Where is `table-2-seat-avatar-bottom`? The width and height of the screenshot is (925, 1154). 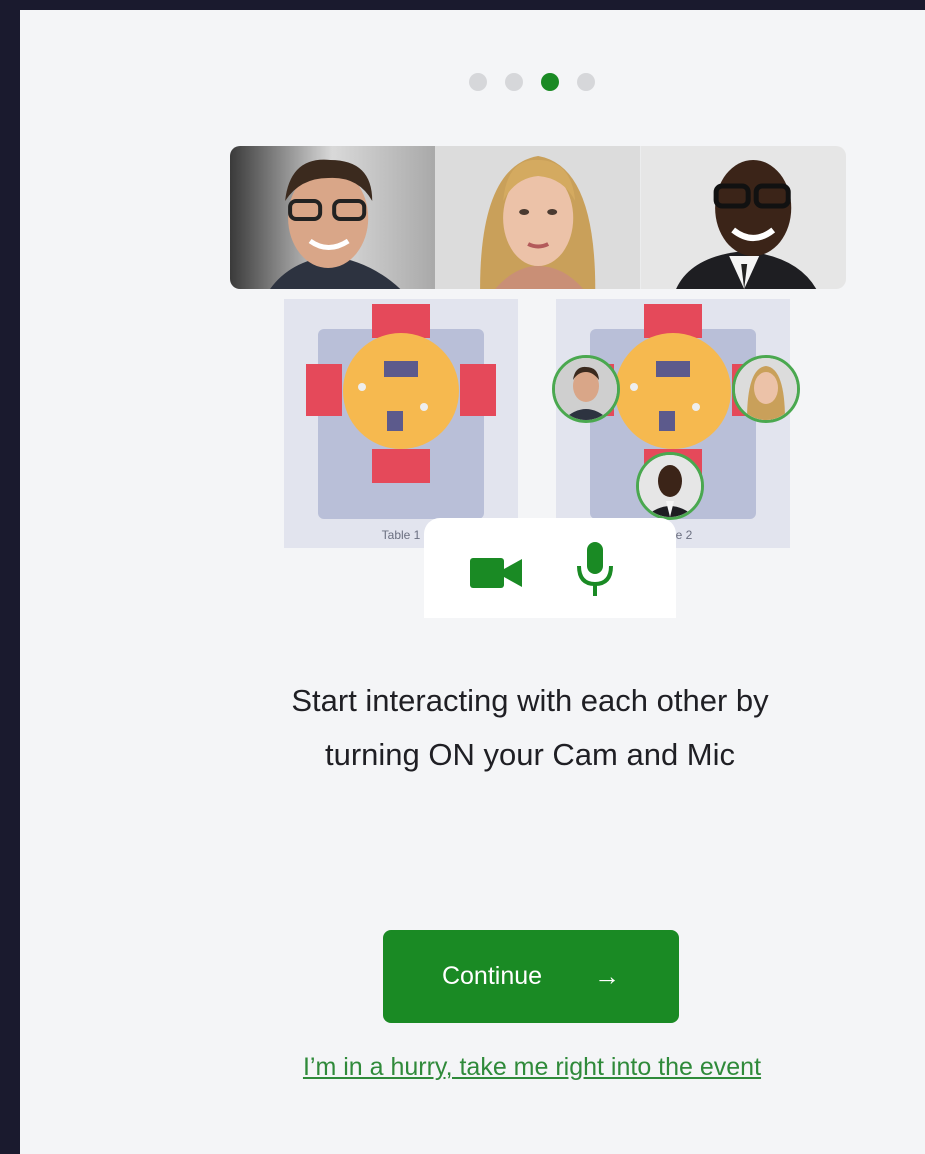 table-2-seat-avatar-bottom is located at coordinates (670, 486).